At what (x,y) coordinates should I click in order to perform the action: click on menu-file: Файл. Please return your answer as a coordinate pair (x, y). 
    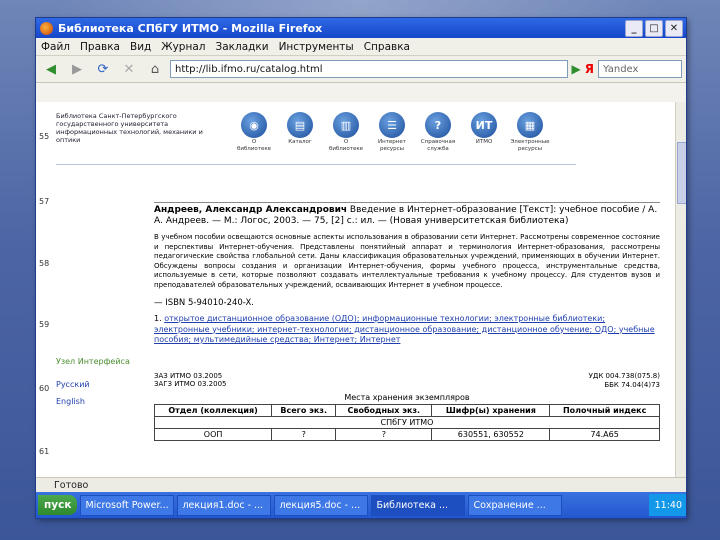
    Looking at the image, I should click on (55, 47).